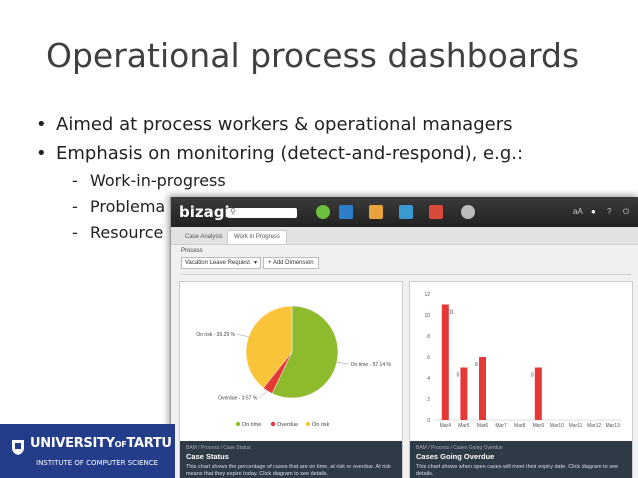  Describe the element at coordinates (323, 212) in the screenshot. I see `new-case-icon` at that location.